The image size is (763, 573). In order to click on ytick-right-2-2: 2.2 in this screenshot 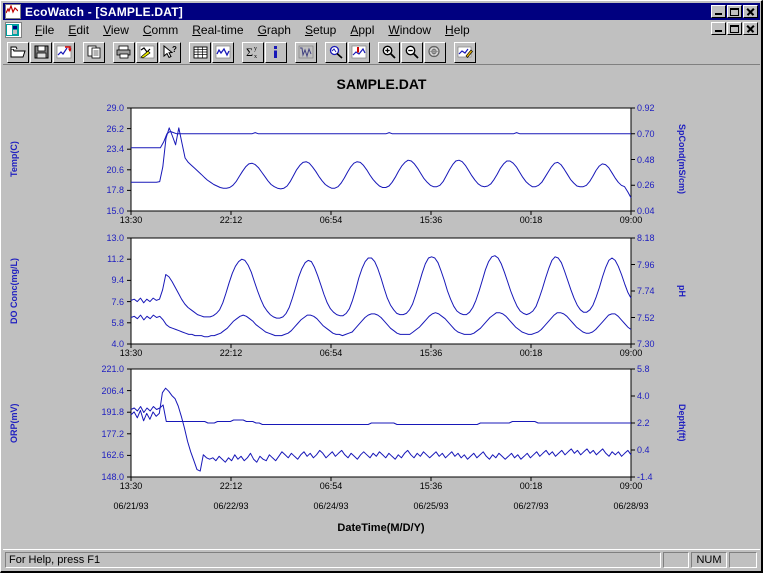, I will do `click(643, 423)`.